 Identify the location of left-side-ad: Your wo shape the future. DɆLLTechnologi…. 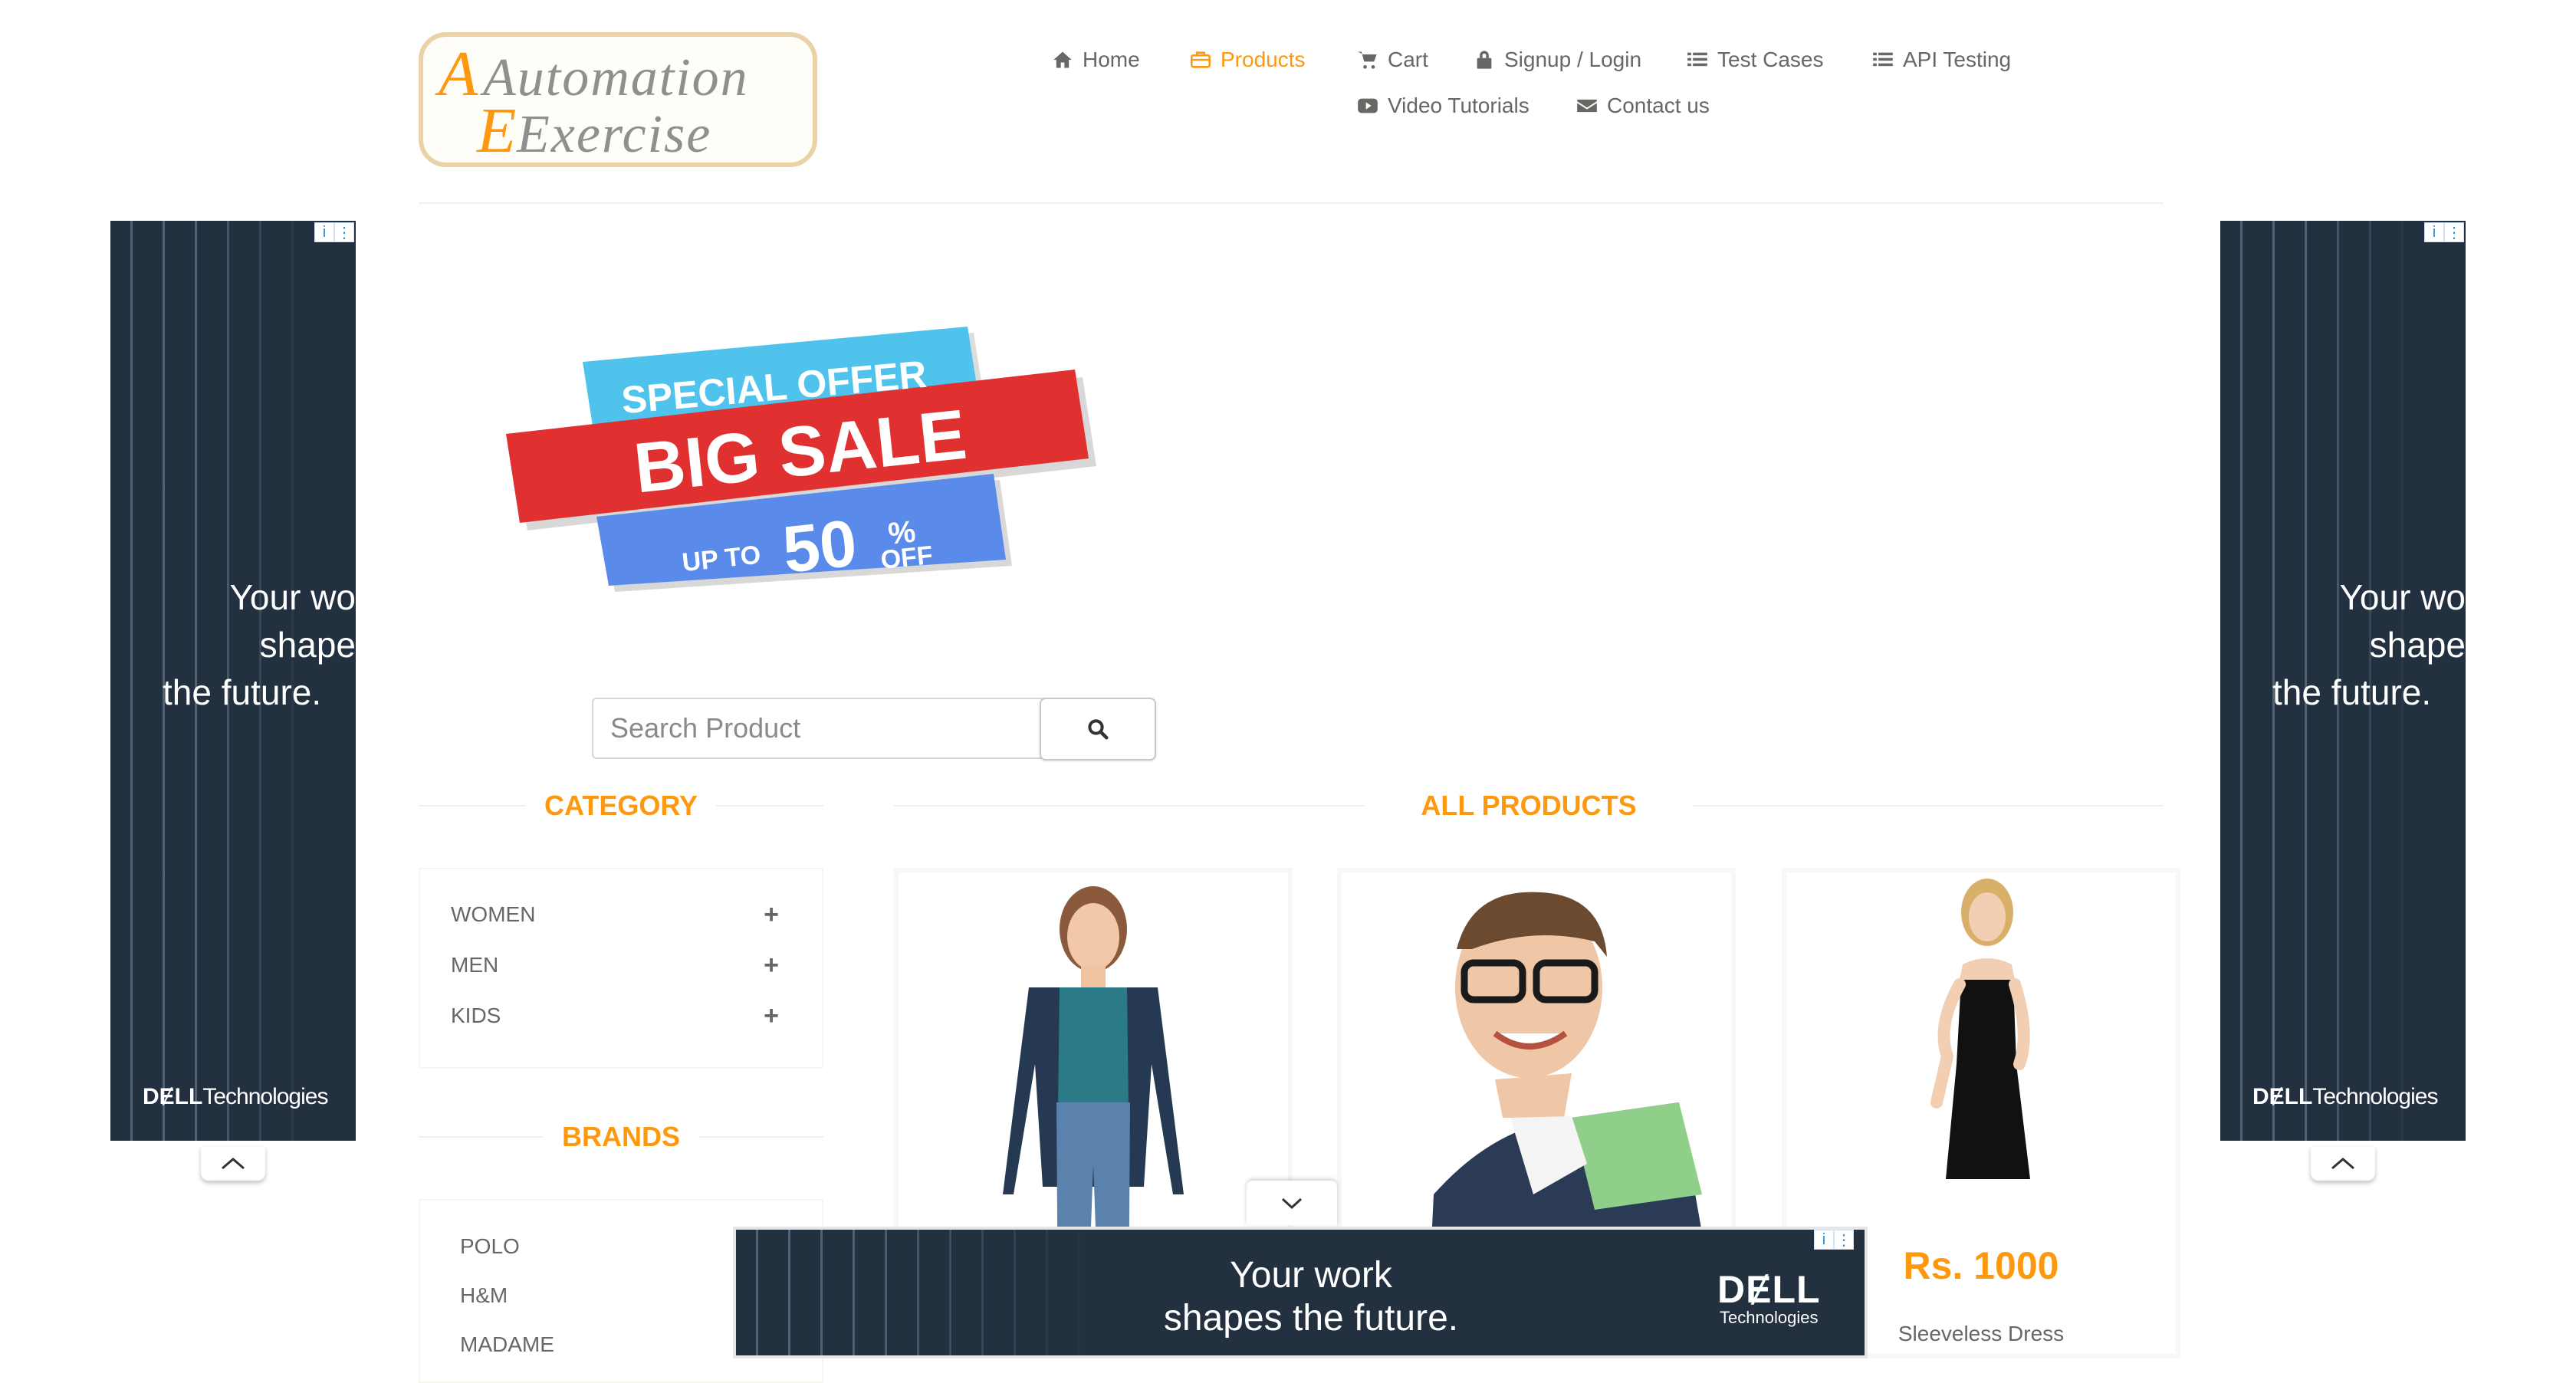
(233, 681).